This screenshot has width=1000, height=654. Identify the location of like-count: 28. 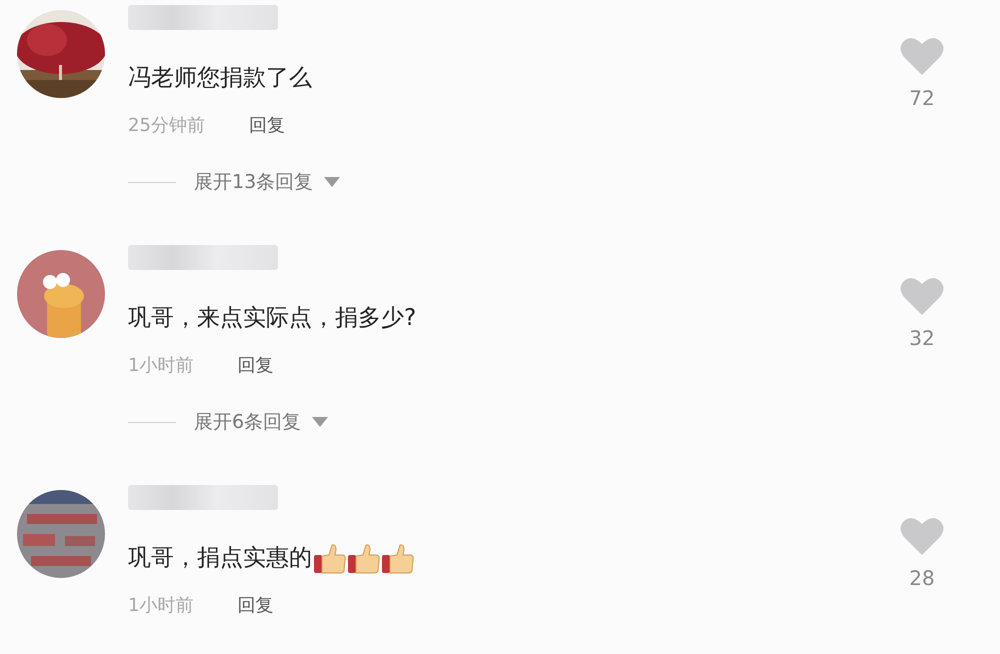
(922, 578).